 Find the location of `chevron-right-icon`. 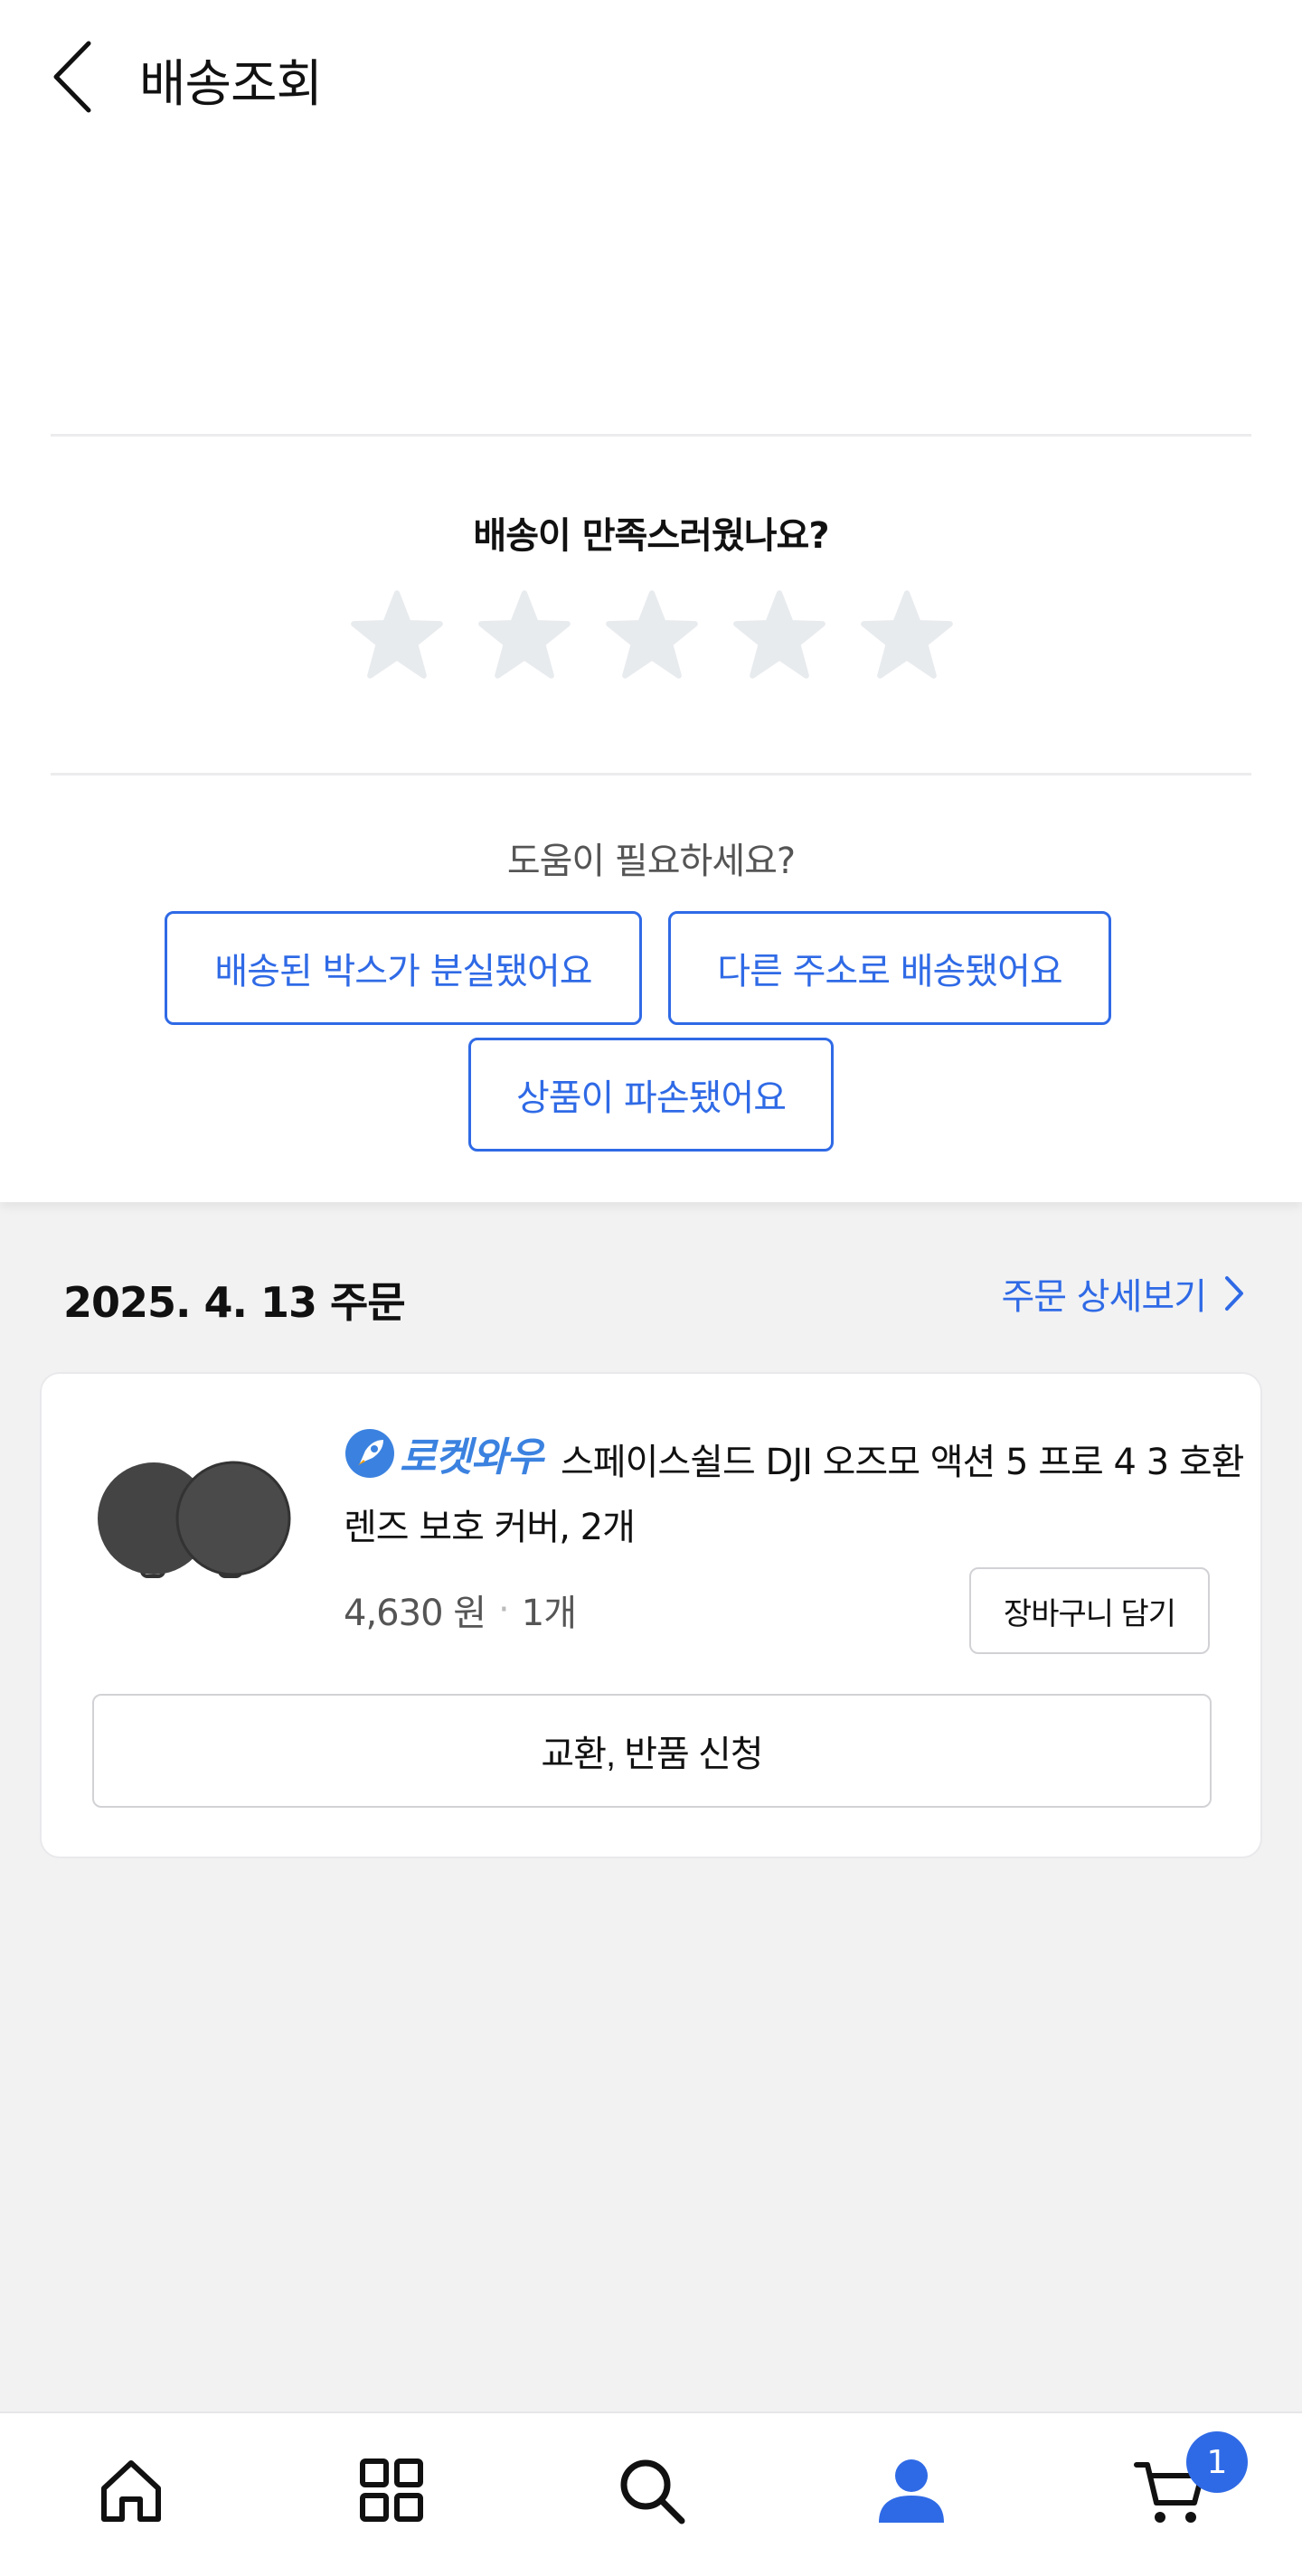

chevron-right-icon is located at coordinates (1234, 1294).